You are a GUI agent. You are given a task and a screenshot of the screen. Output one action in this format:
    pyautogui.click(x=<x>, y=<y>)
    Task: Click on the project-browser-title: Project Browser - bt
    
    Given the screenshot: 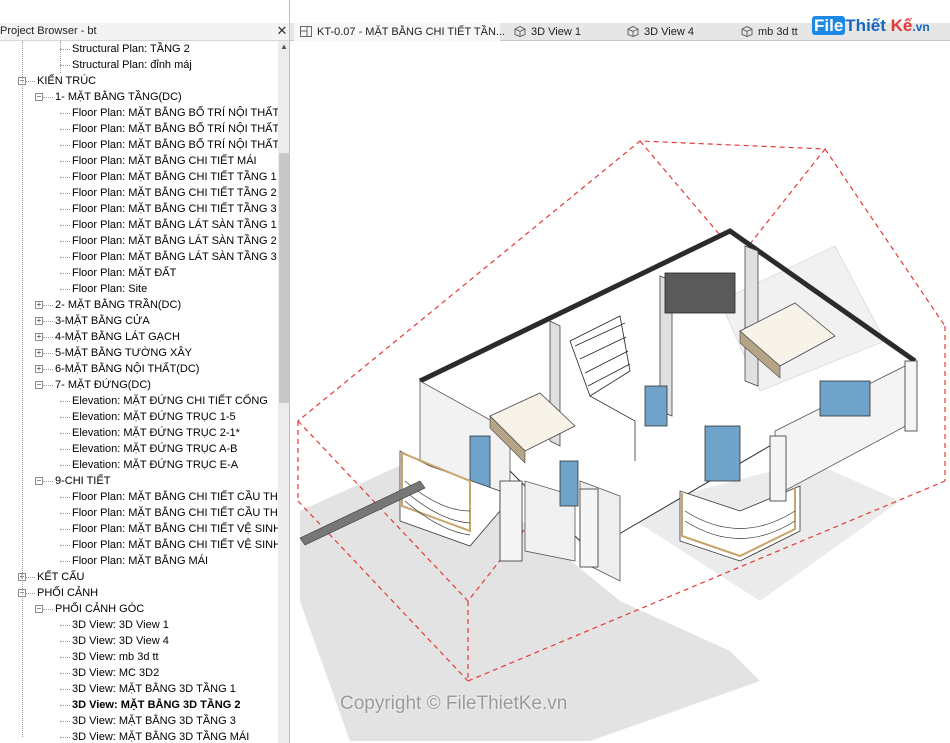 What is the action you would take?
    pyautogui.click(x=48, y=31)
    